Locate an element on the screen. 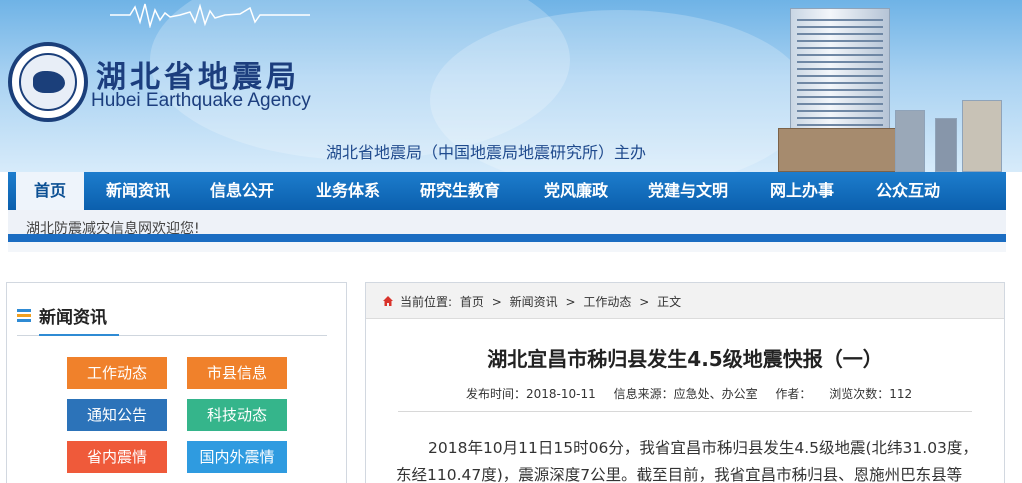 The image size is (1022, 483). nav-item-public-interaction: 公众互动 is located at coordinates (908, 191).